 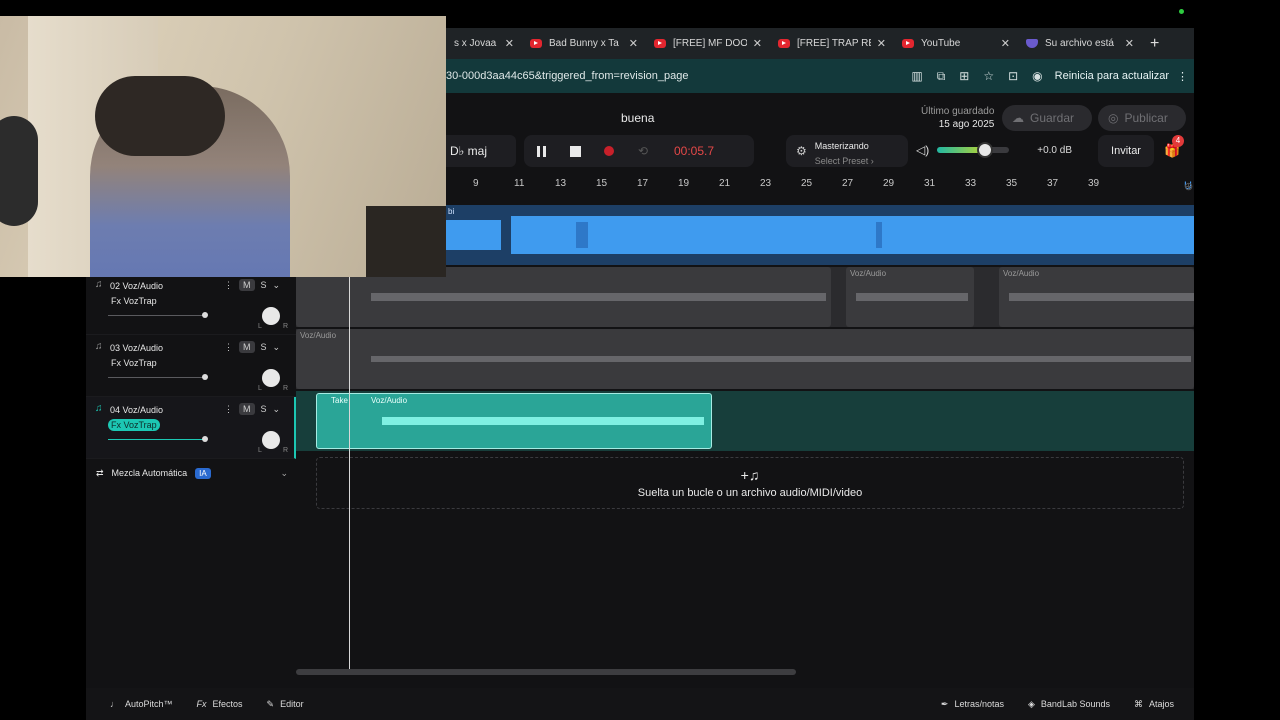 I want to click on autopitch-label: AutoPitch™, so click(x=149, y=704).